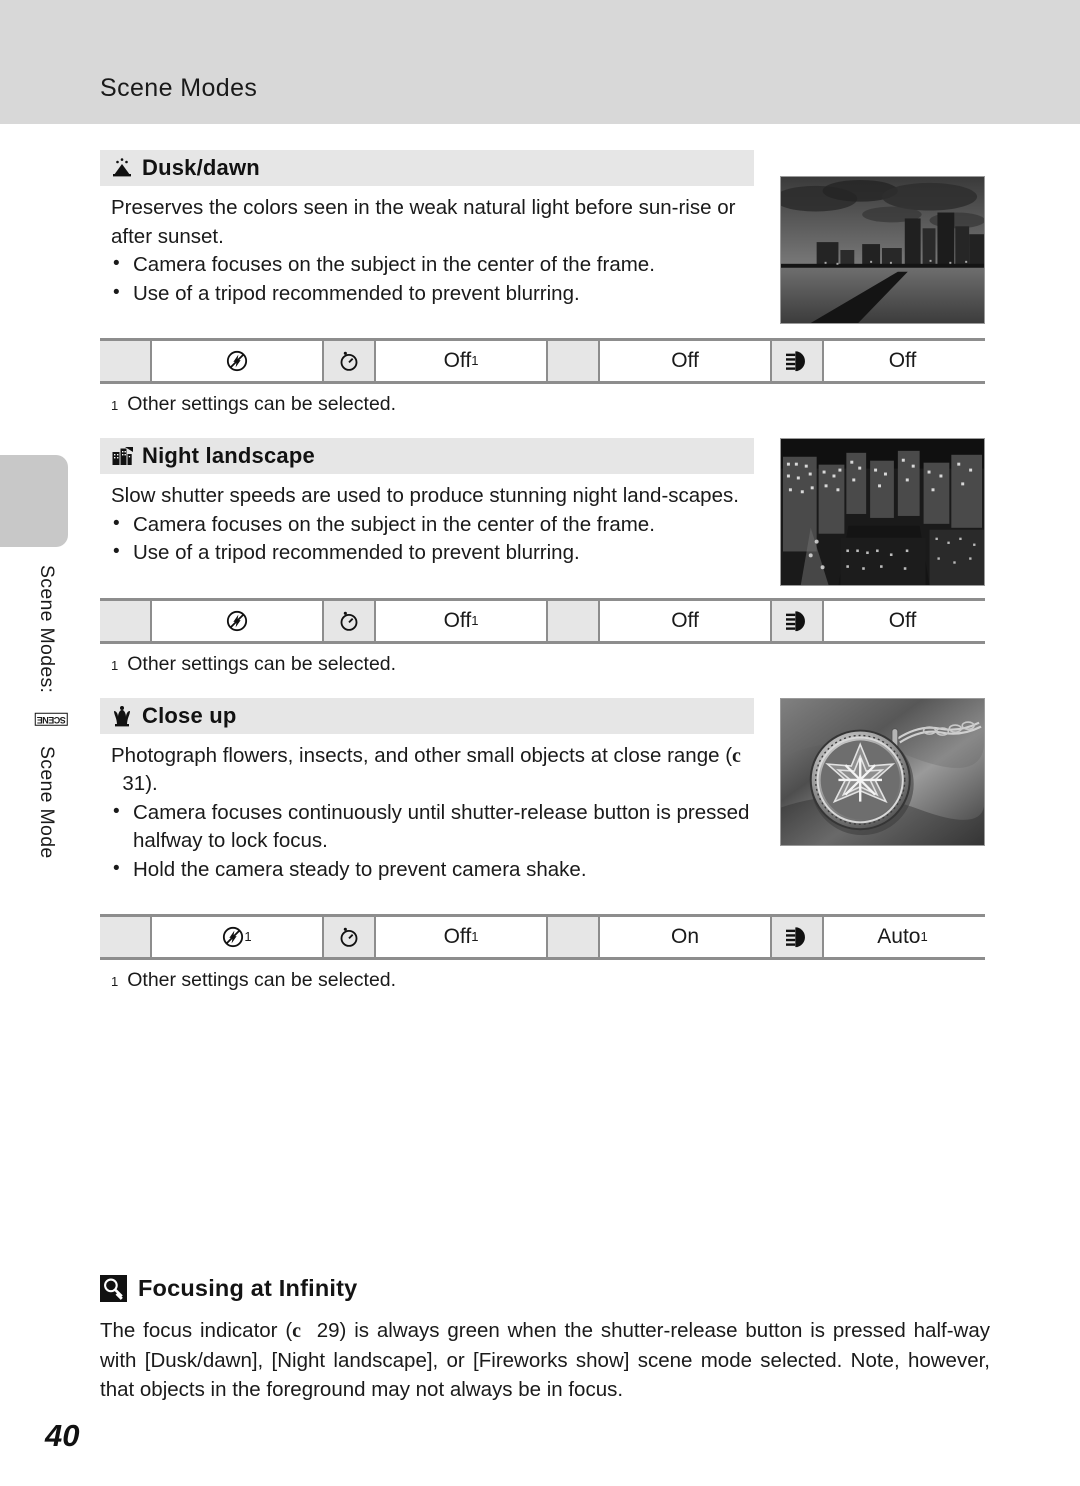 This screenshot has height=1486, width=1080. I want to click on settings-table-night-landscape: Off 1 Off Off, so click(542, 620).